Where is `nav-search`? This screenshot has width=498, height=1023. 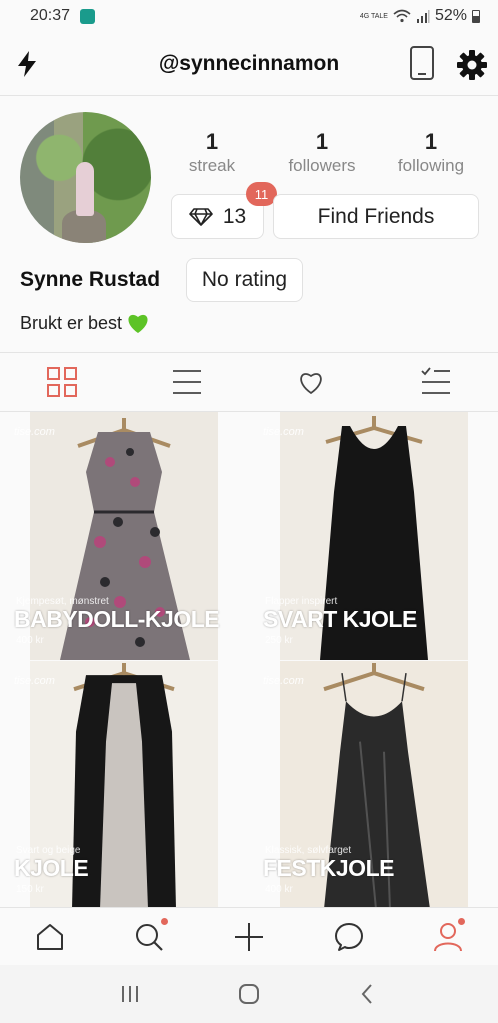 nav-search is located at coordinates (150, 936).